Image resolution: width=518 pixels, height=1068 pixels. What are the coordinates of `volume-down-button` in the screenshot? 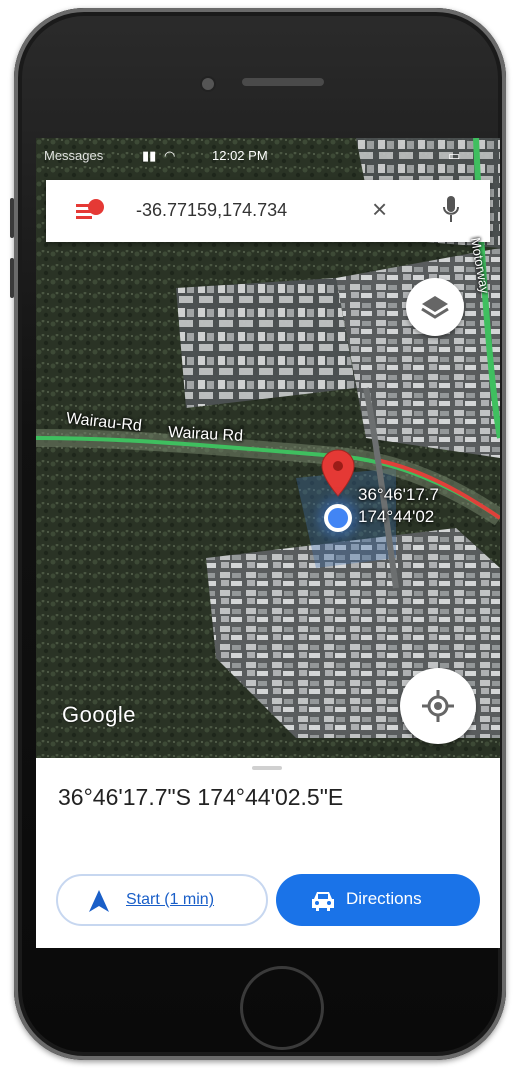 It's located at (12, 278).